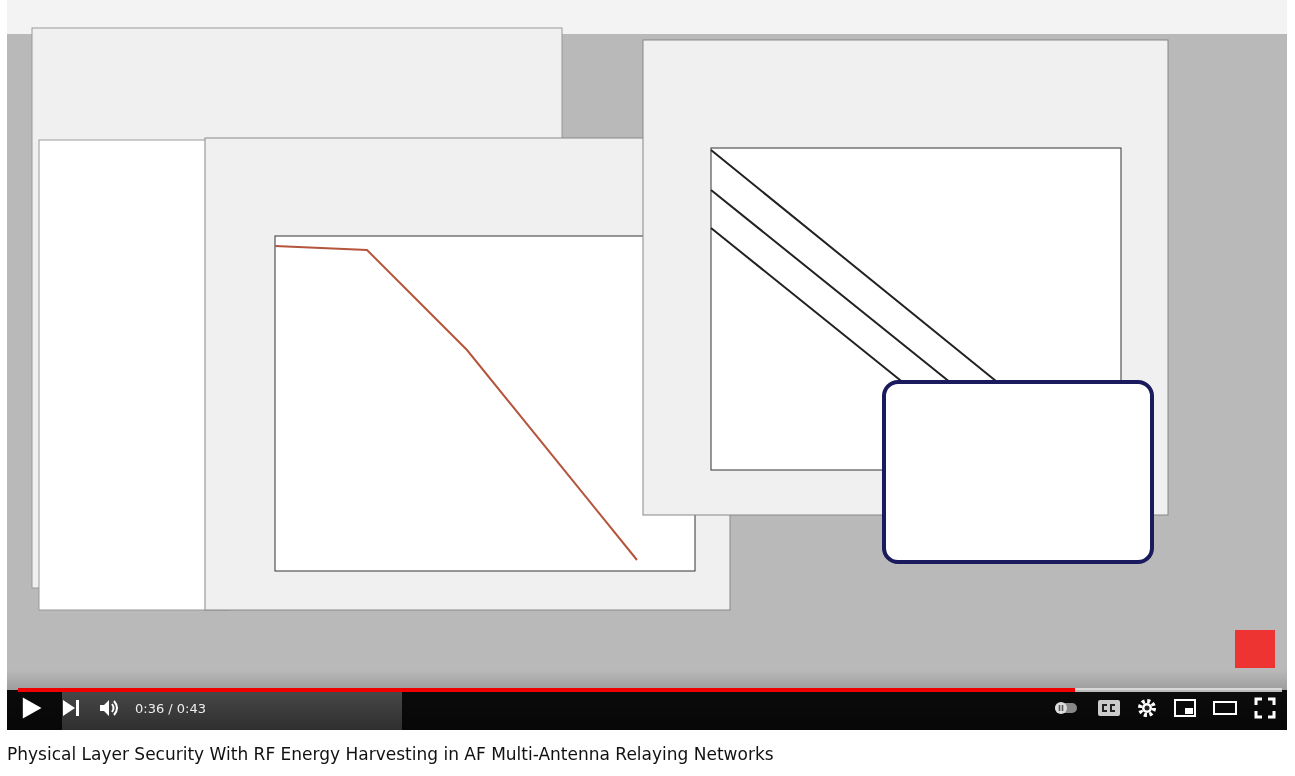 The image size is (1295, 776). I want to click on fullscreen-icon, so click(1265, 708).